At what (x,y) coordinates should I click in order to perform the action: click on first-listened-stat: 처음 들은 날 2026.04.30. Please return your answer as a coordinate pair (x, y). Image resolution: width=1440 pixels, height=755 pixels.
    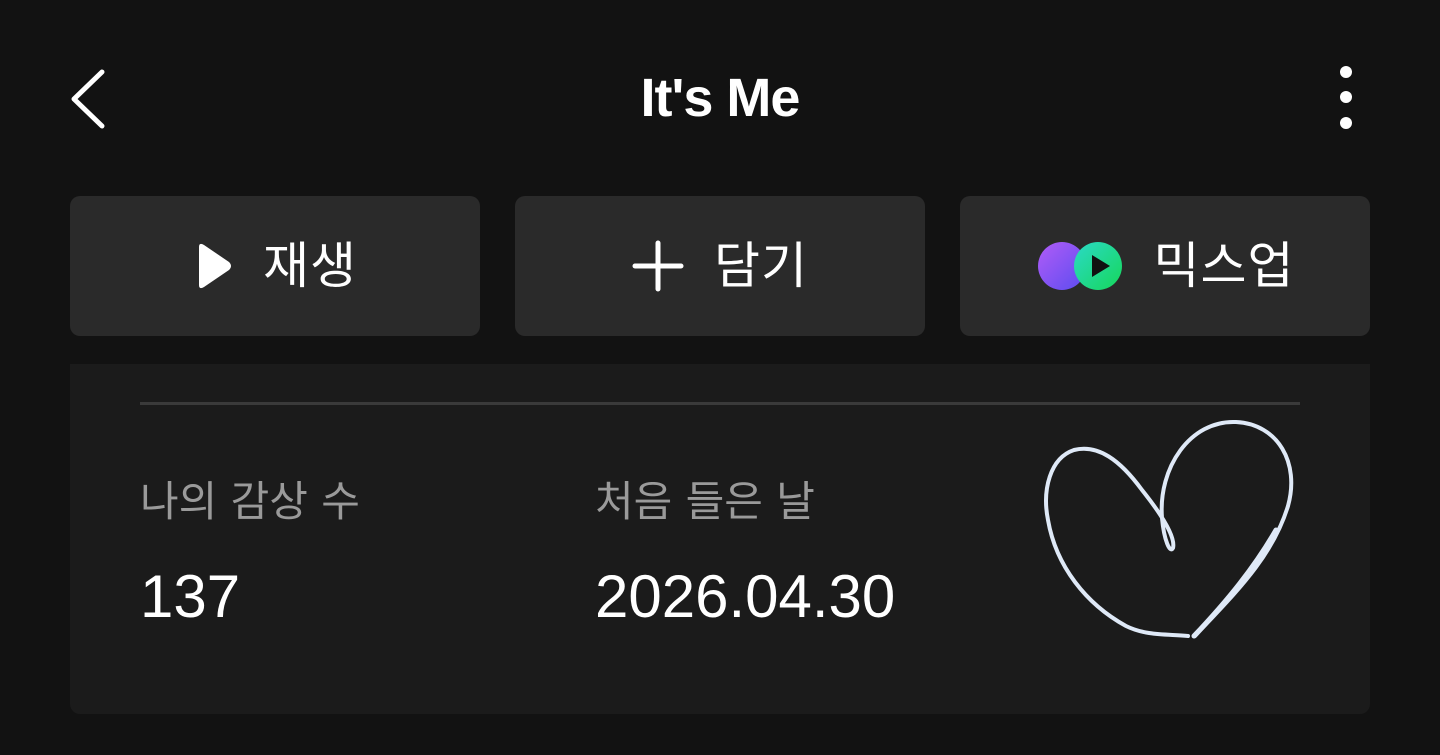
    Looking at the image, I should click on (745, 553).